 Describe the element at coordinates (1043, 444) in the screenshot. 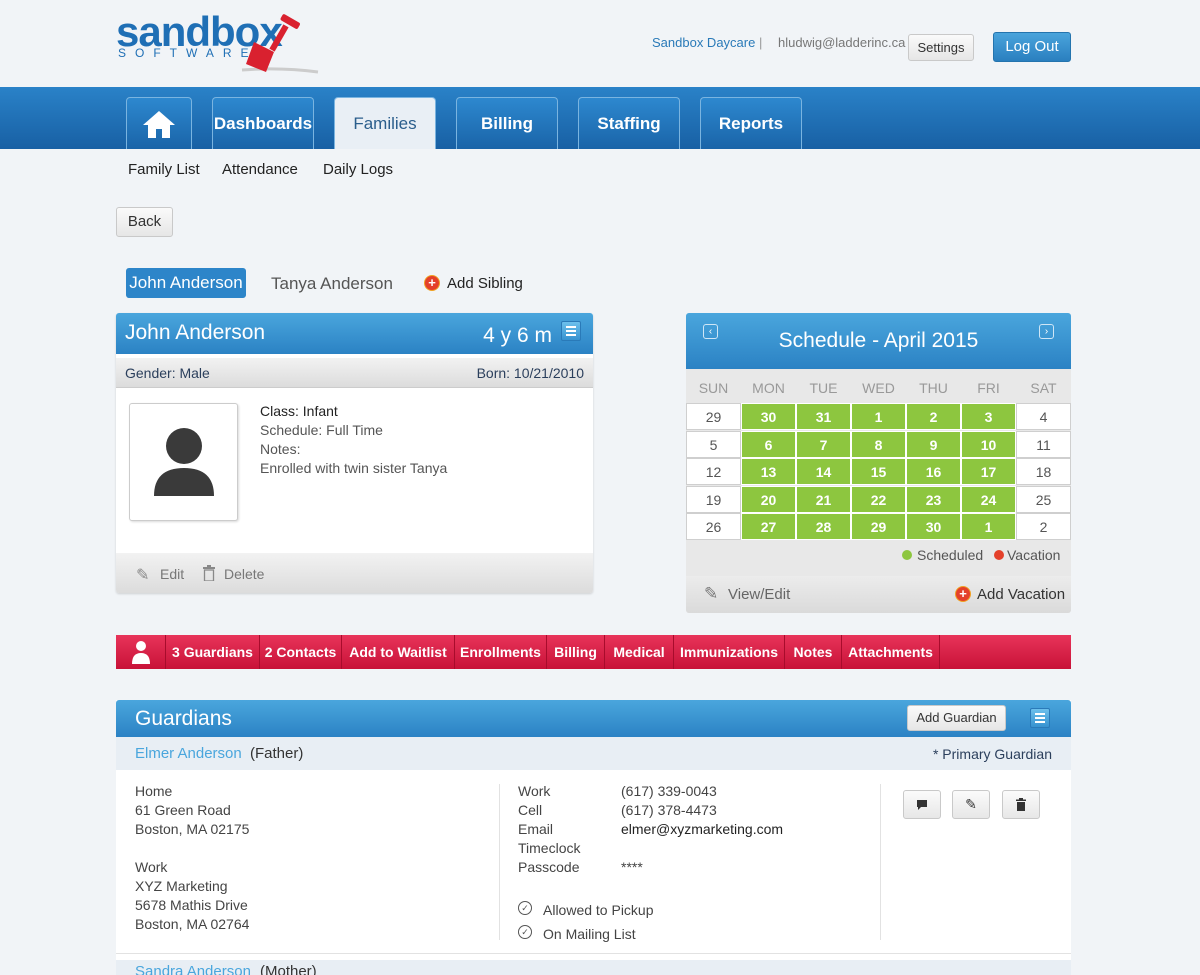

I see `calendar-day: 11` at that location.